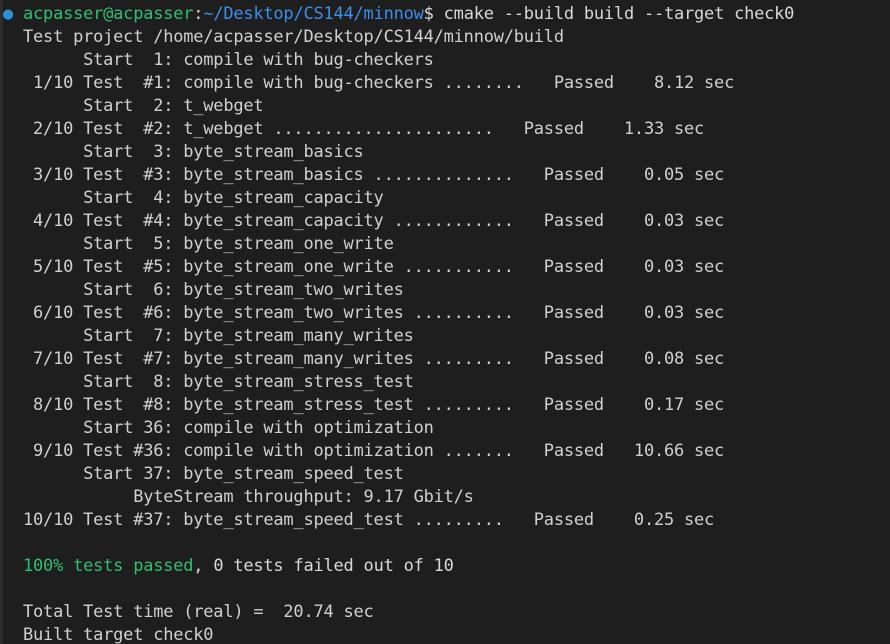 The image size is (890, 644). I want to click on output-text: Start 5: byte_stream_one_write, so click(198, 244).